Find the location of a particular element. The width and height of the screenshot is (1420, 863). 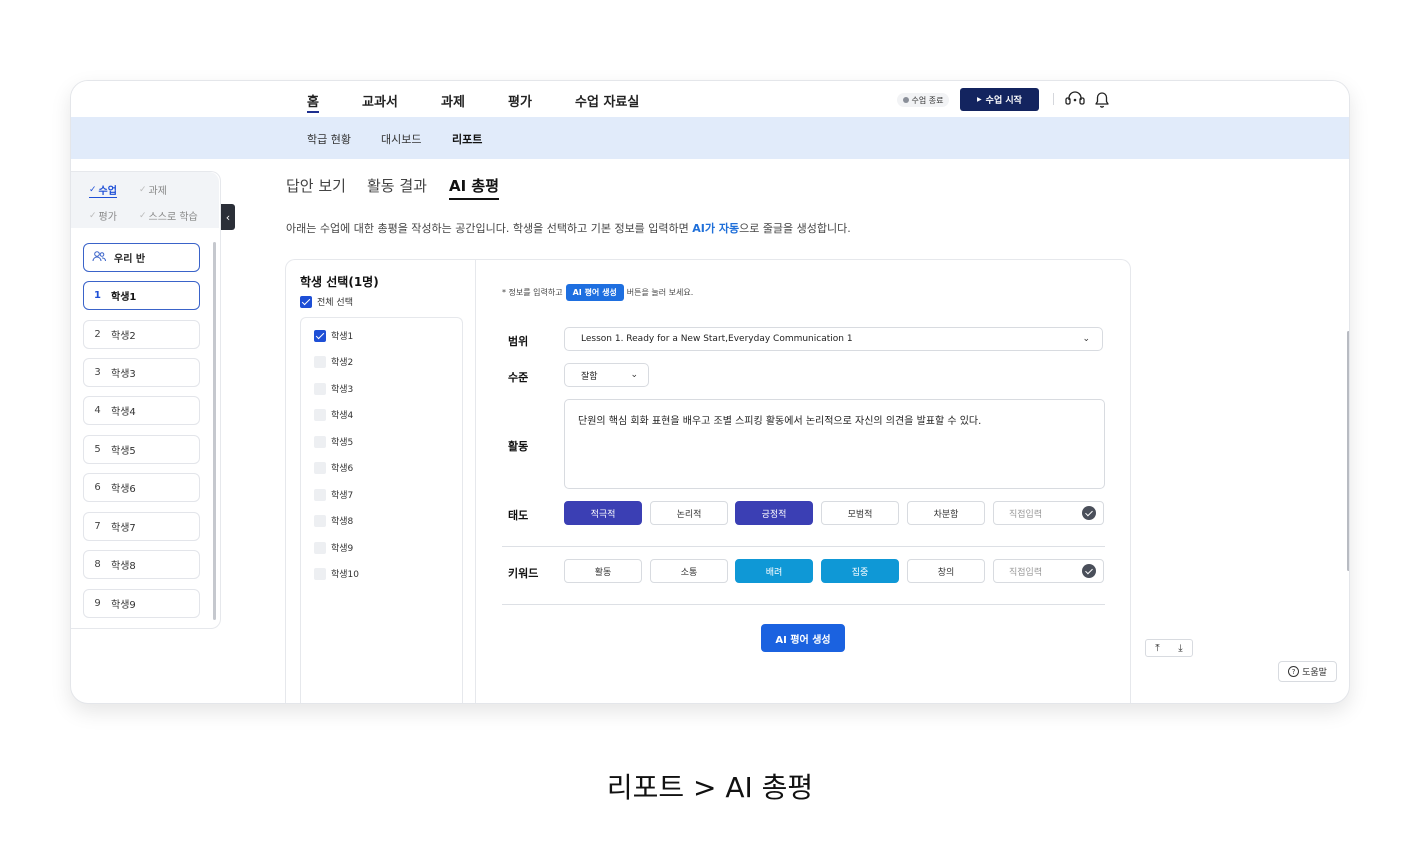

sidebar-collapse-button: ‹ is located at coordinates (228, 217).